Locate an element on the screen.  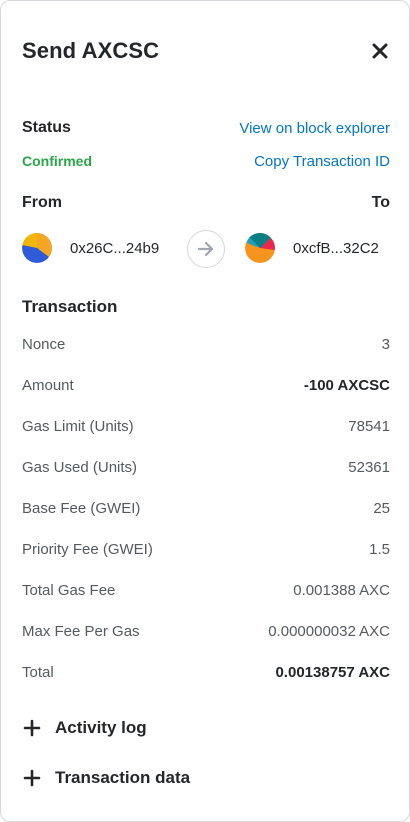
from-to-header: From To is located at coordinates (206, 203).